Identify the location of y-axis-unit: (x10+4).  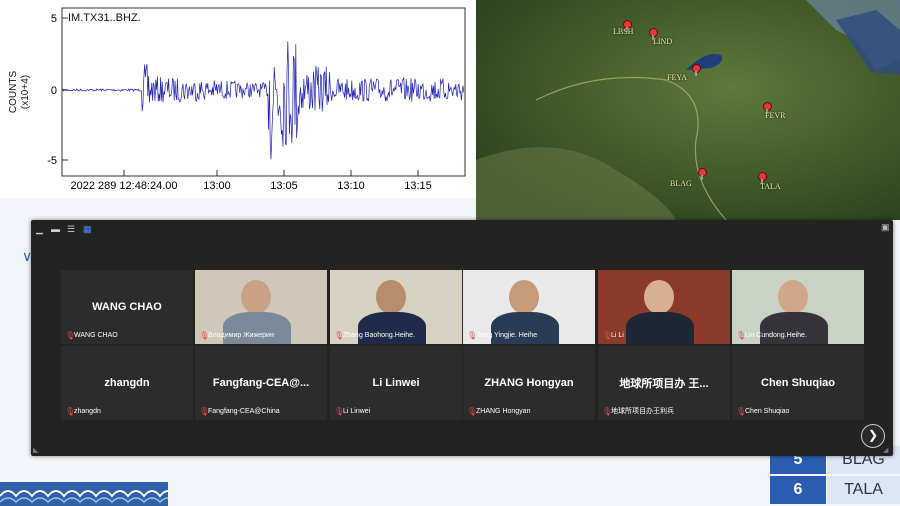
(25, 92).